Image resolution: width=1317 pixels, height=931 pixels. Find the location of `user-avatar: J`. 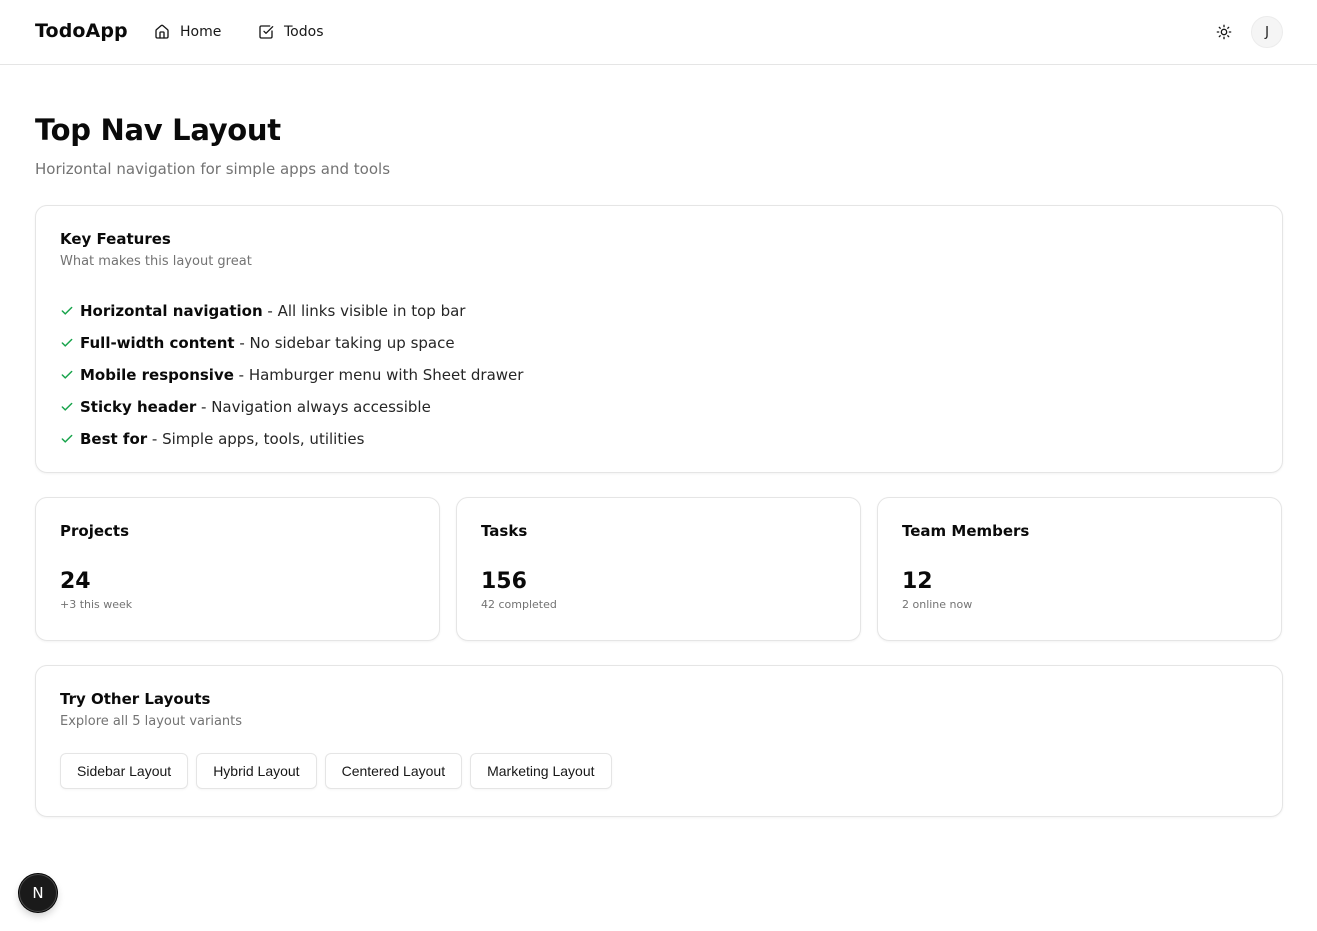

user-avatar: J is located at coordinates (1267, 32).